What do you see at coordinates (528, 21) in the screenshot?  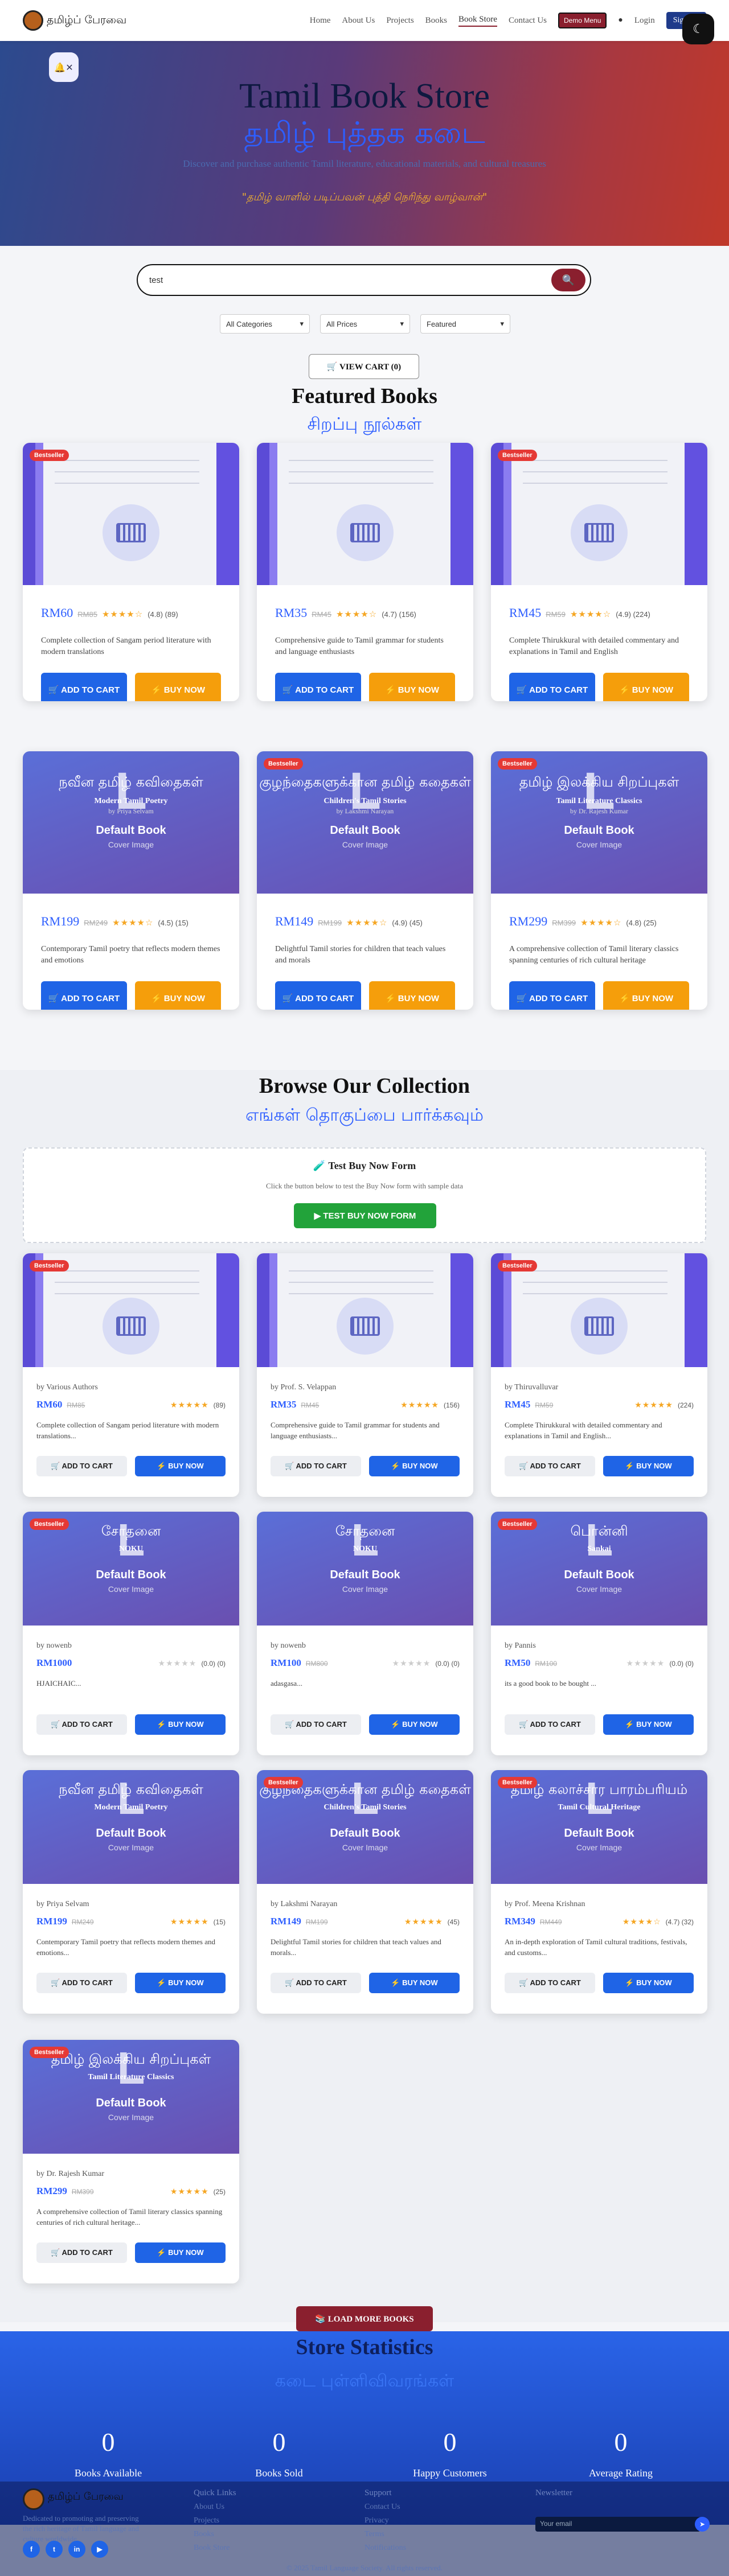 I see `nav-contact: Contact Us` at bounding box center [528, 21].